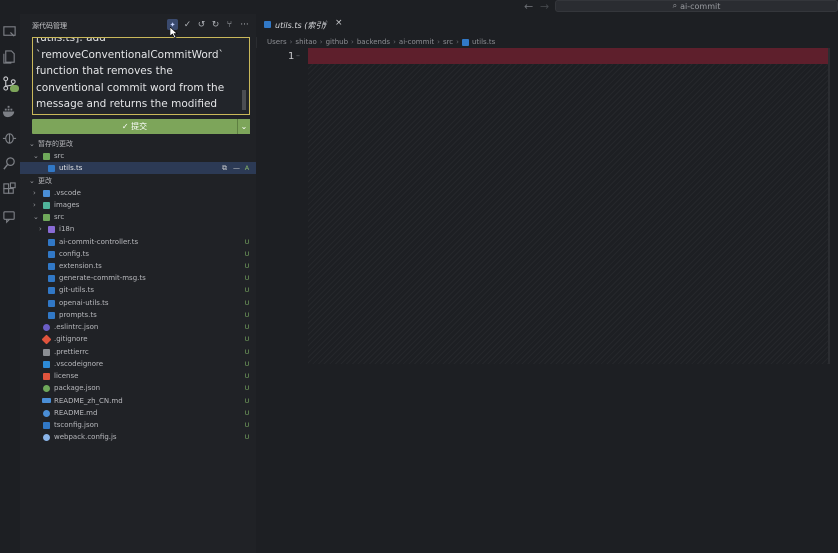  What do you see at coordinates (138, 266) in the screenshot?
I see `tree-row-file: extension.ts U` at bounding box center [138, 266].